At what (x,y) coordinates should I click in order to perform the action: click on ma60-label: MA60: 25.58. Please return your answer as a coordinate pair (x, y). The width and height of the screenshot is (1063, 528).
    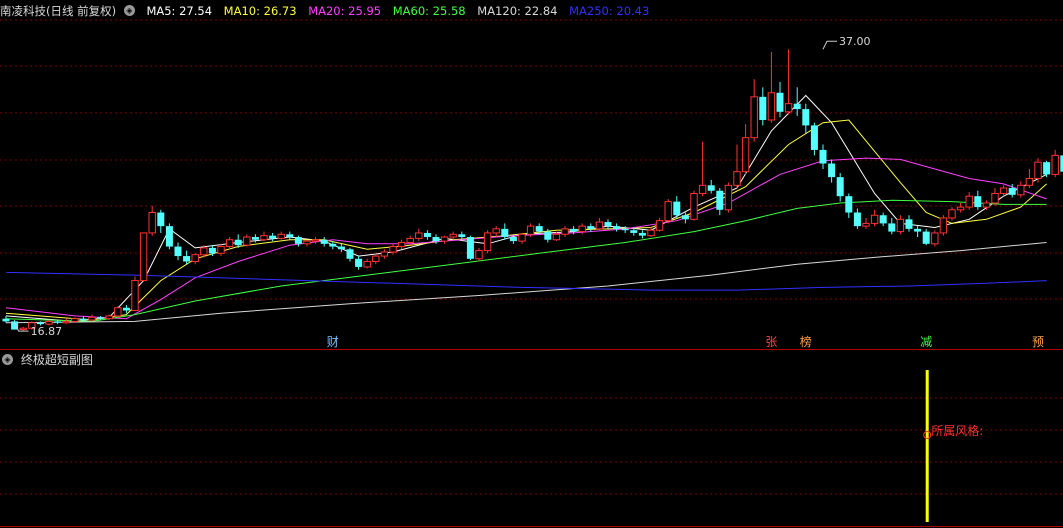
    Looking at the image, I should click on (429, 11).